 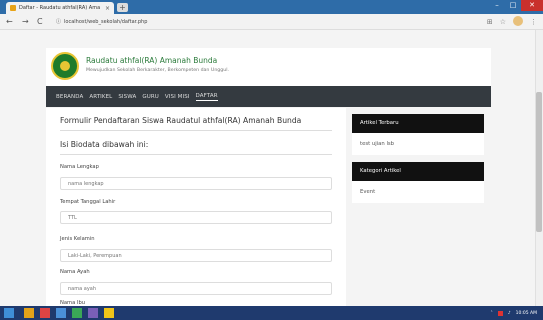 I want to click on windows-start-icon, so click(x=9, y=313).